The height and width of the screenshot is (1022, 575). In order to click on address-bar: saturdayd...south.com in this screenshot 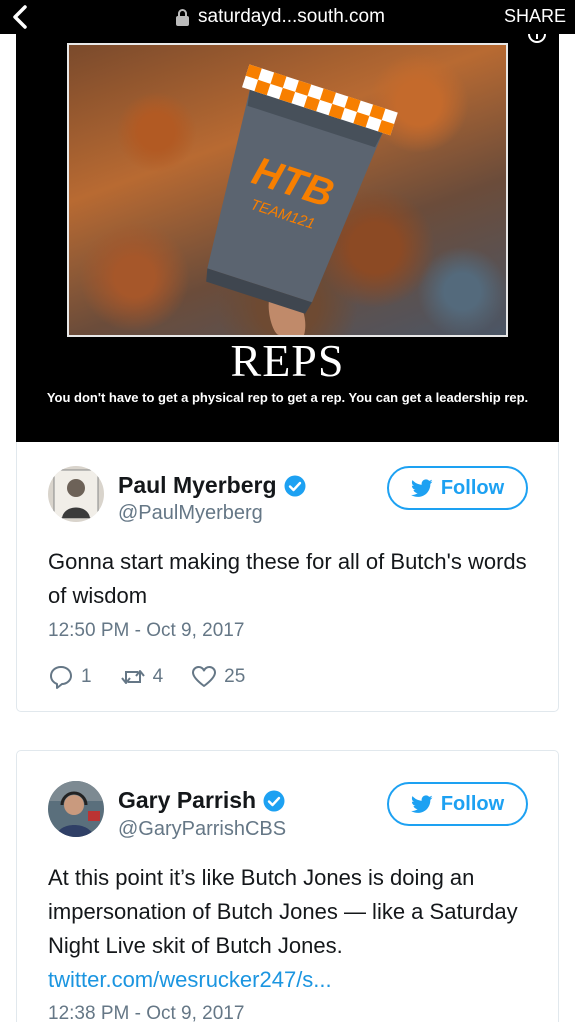, I will do `click(280, 17)`.